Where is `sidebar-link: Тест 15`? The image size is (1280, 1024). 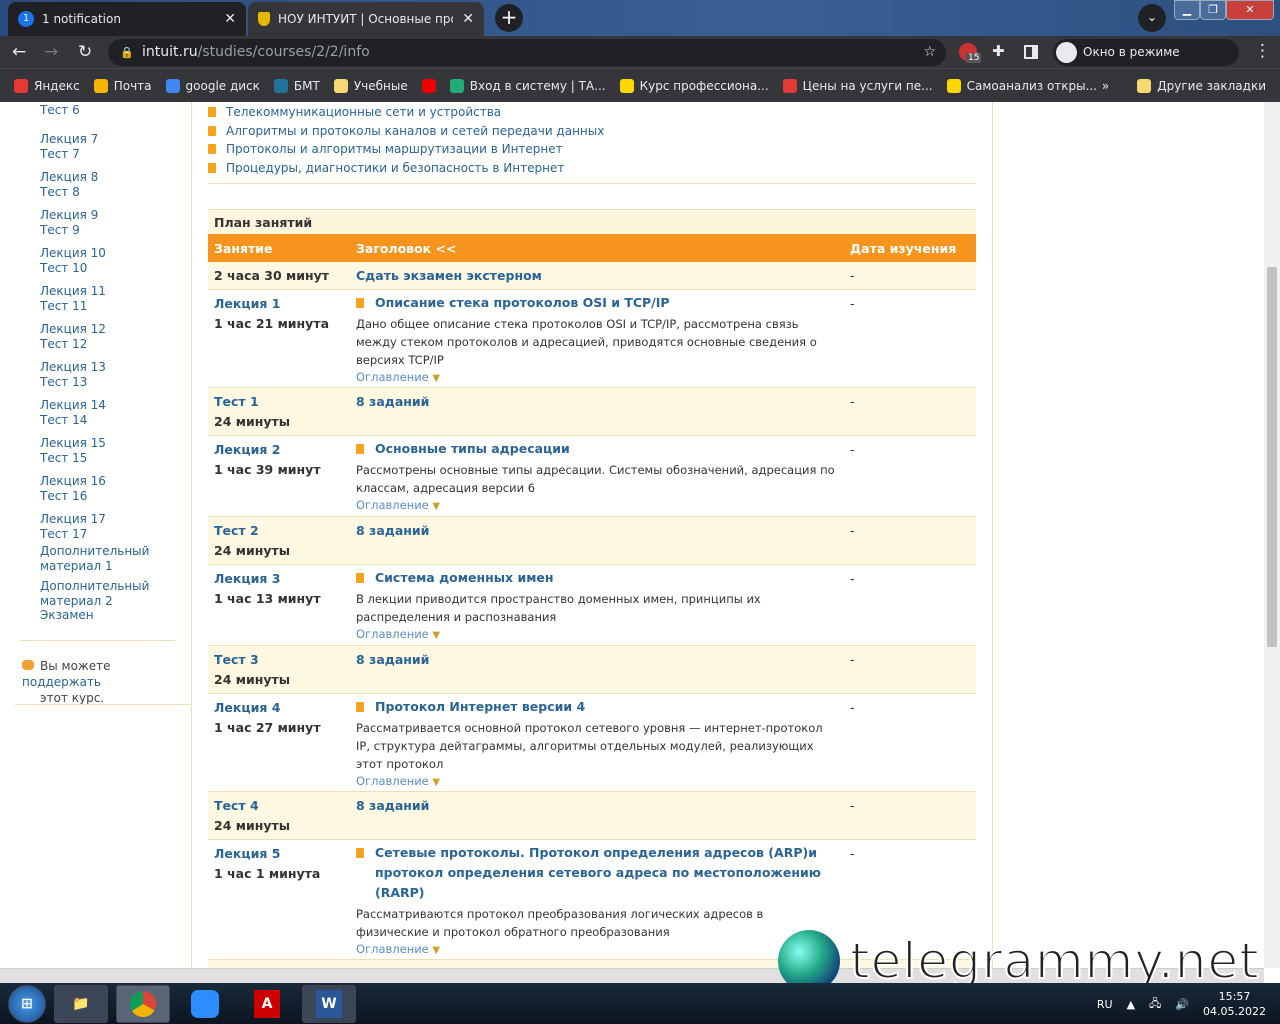 sidebar-link: Тест 15 is located at coordinates (63, 458).